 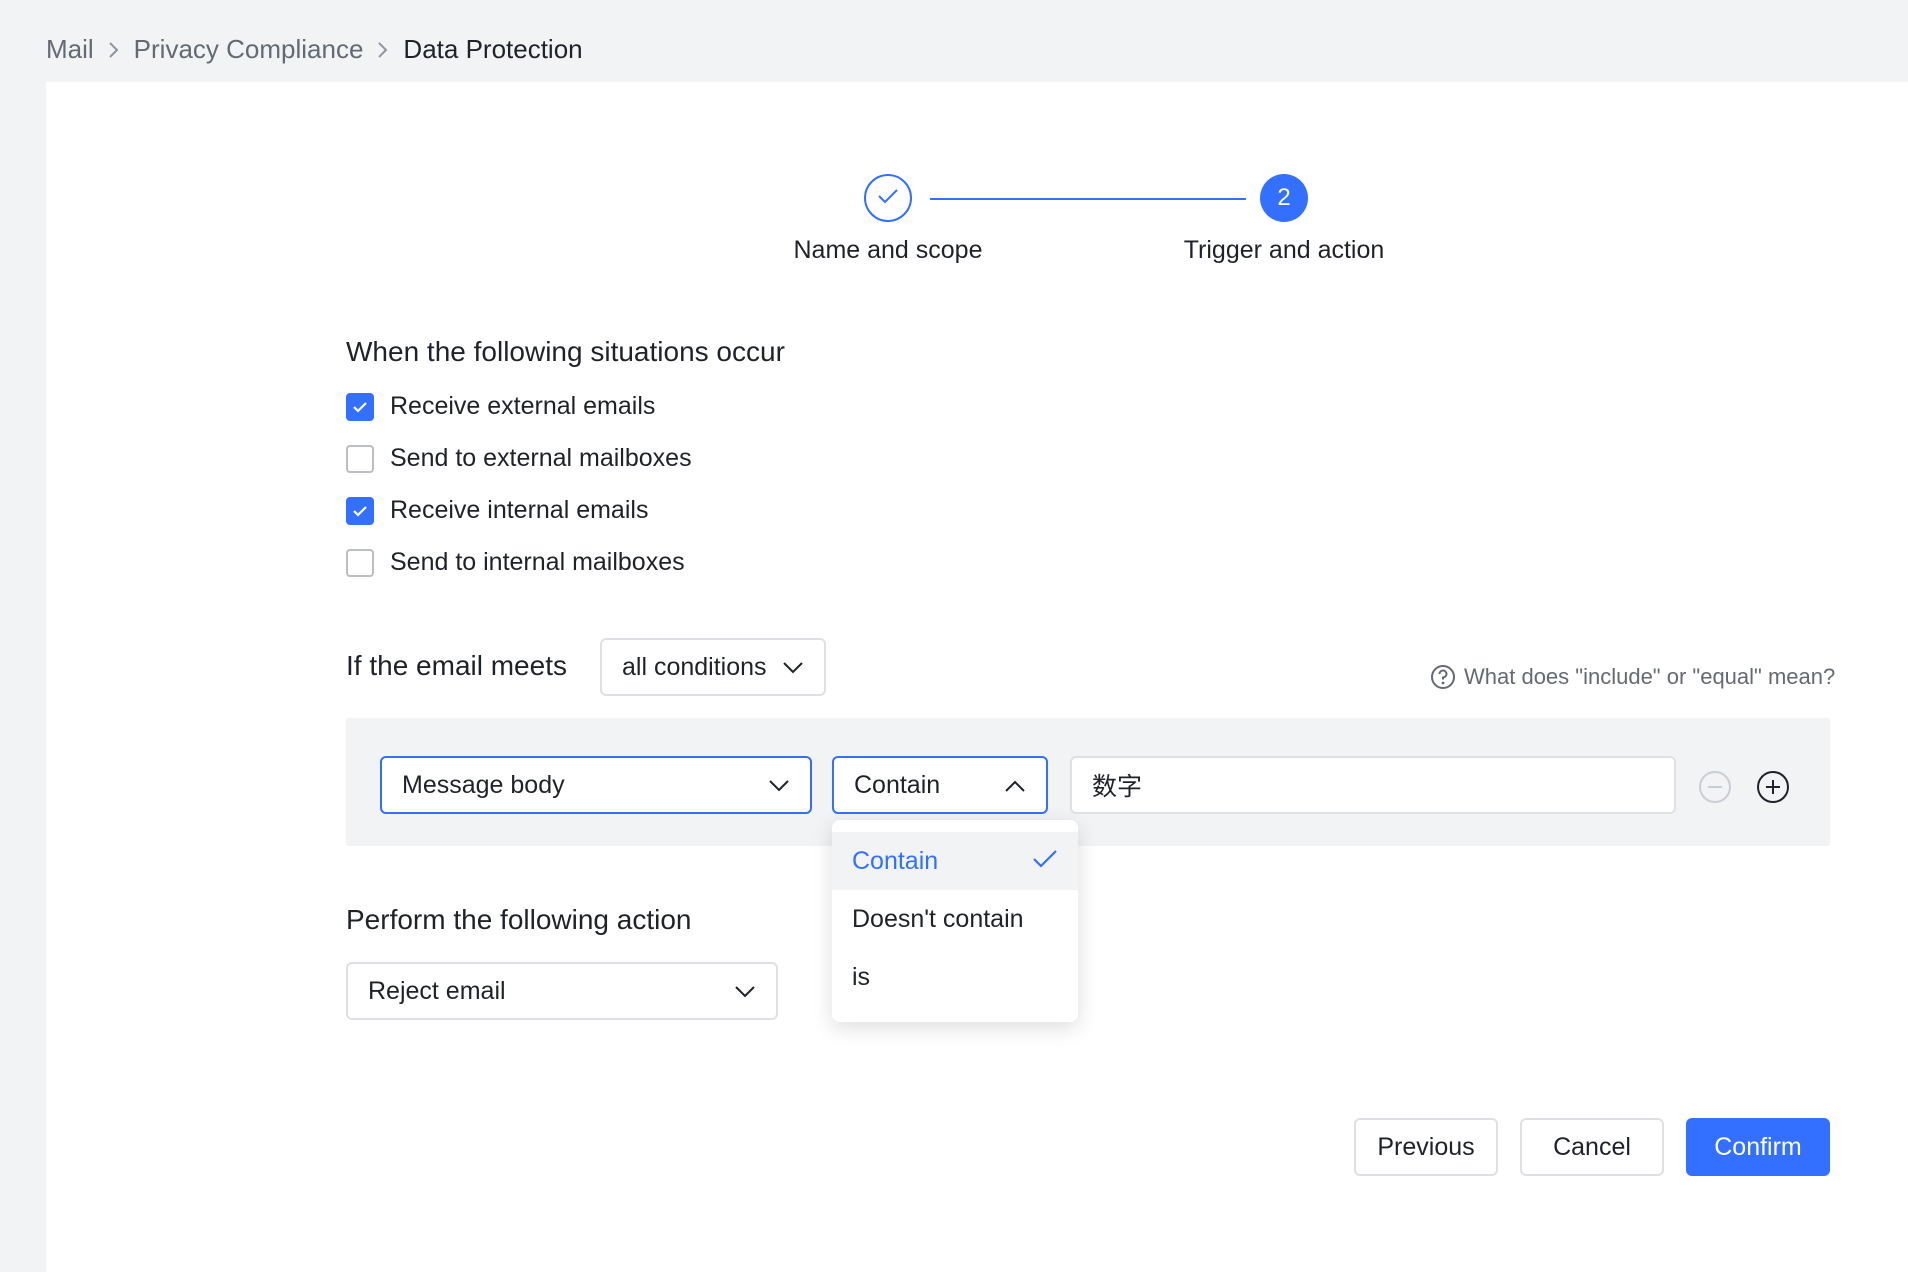 I want to click on condition-operator-select: Contain, so click(x=940, y=785).